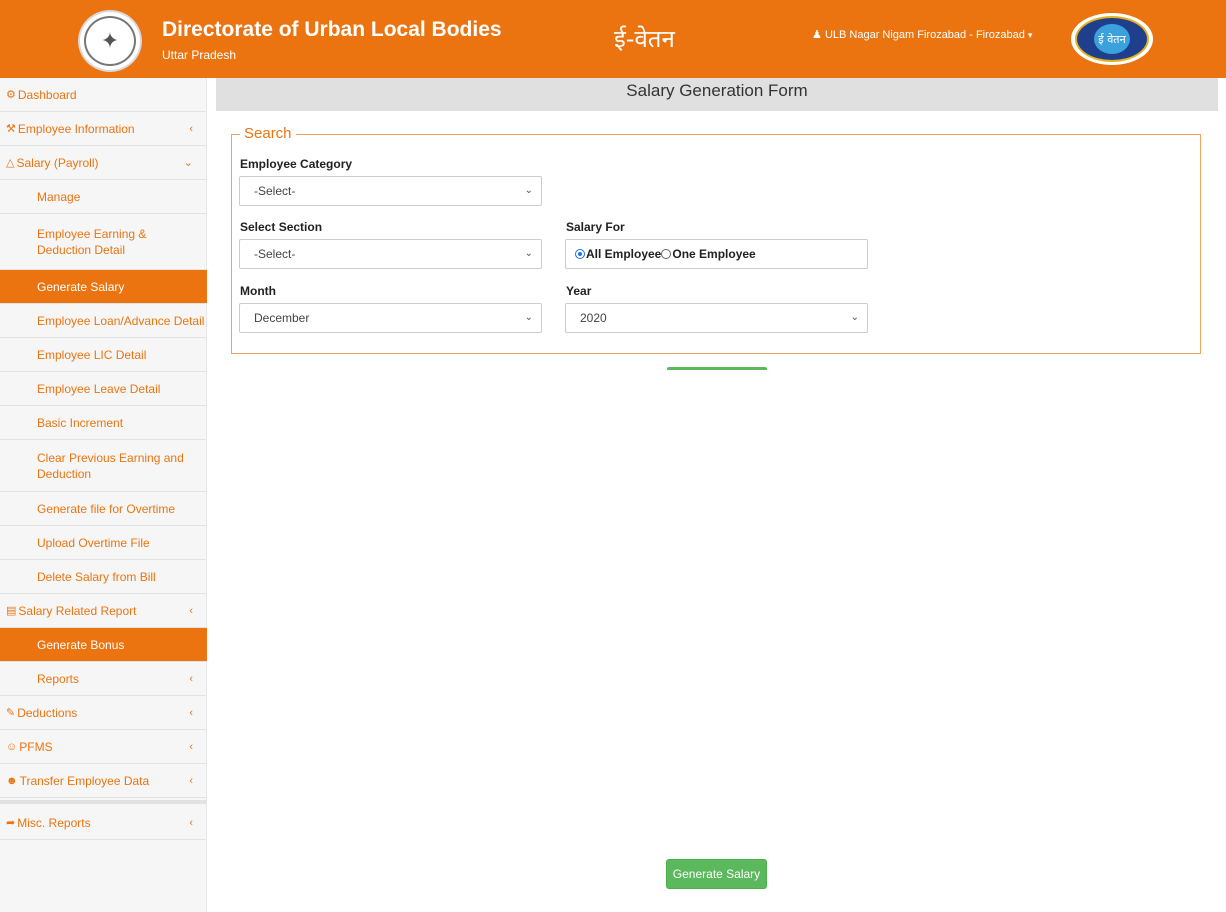  Describe the element at coordinates (1112, 39) in the screenshot. I see `e-vetan-logo: ई वेतन` at that location.